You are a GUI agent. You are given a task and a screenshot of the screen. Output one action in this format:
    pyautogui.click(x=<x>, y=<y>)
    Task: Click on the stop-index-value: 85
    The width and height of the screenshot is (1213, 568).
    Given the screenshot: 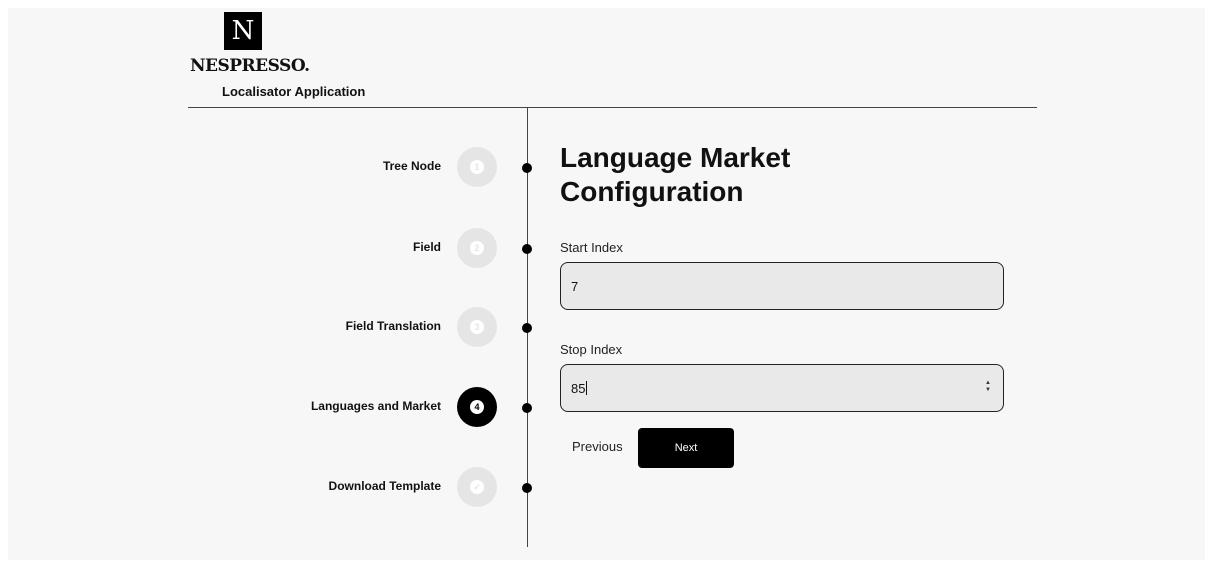 What is the action you would take?
    pyautogui.click(x=578, y=388)
    